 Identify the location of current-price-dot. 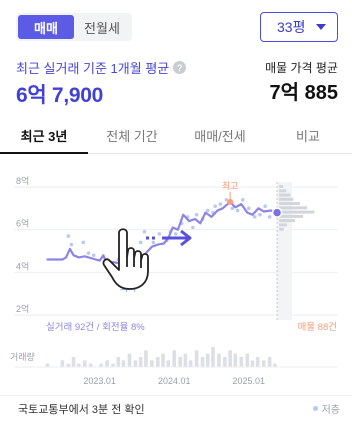
(277, 212).